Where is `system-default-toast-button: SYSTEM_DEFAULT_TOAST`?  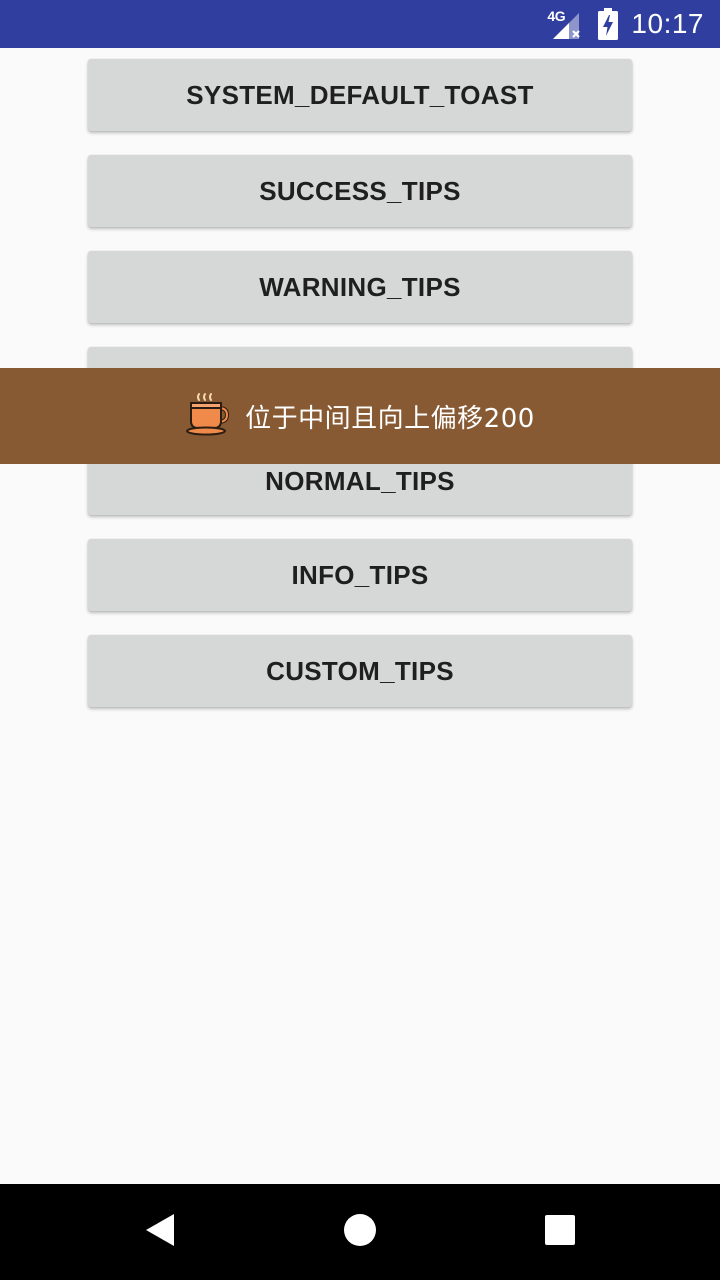 system-default-toast-button: SYSTEM_DEFAULT_TOAST is located at coordinates (360, 95).